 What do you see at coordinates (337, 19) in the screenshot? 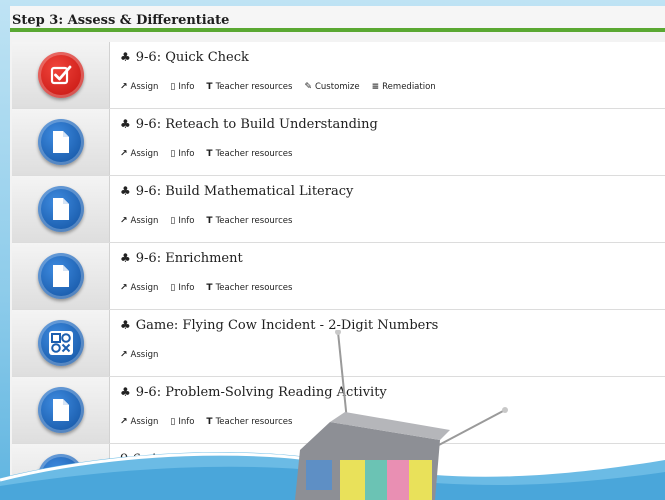
I see `section-title: Step 3: Assess & Differentiate` at bounding box center [337, 19].